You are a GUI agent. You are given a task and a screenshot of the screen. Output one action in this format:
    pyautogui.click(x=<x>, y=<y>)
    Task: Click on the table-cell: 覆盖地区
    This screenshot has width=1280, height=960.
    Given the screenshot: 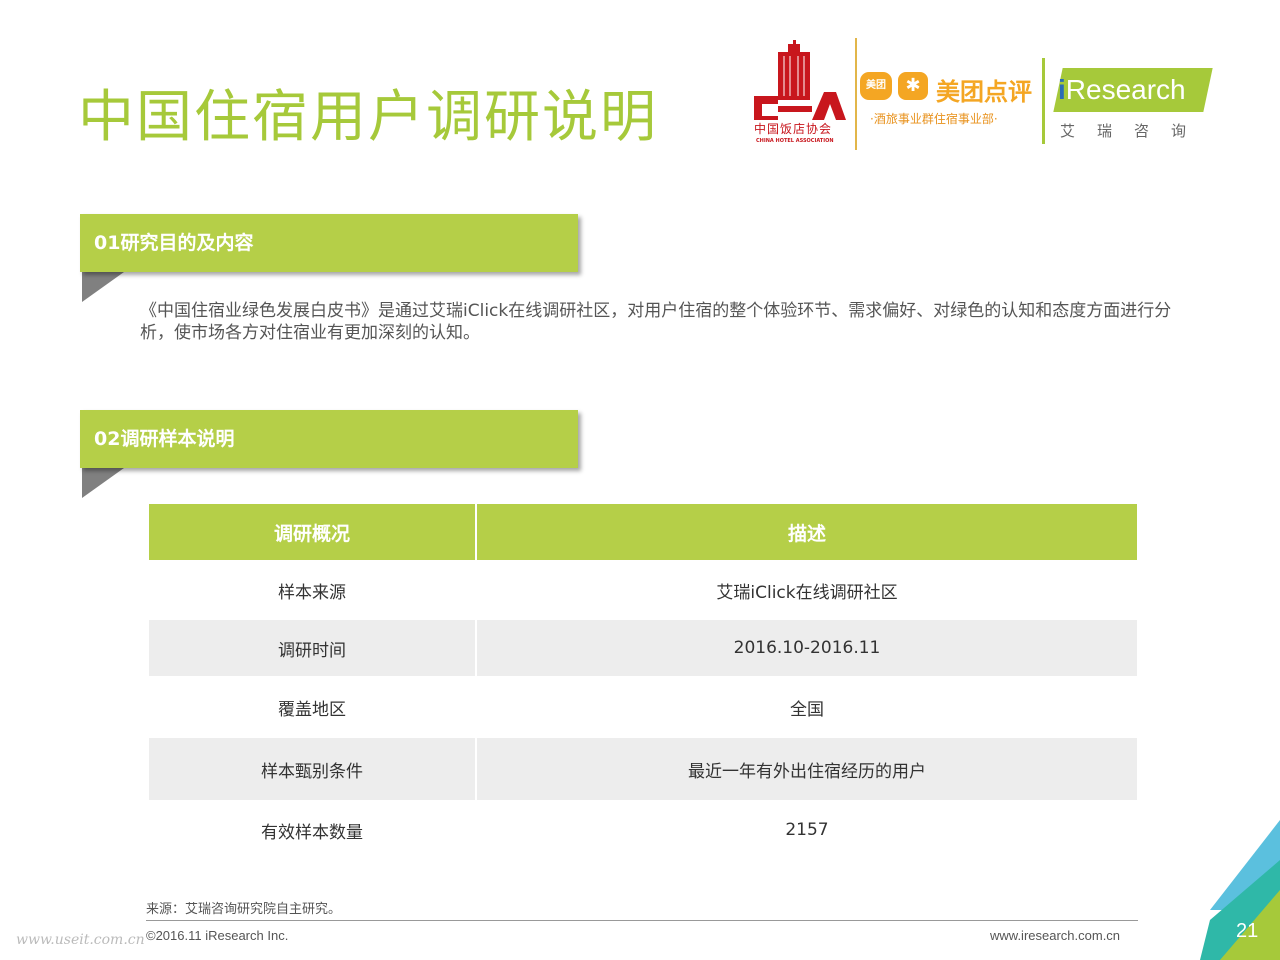 What is the action you would take?
    pyautogui.click(x=312, y=709)
    